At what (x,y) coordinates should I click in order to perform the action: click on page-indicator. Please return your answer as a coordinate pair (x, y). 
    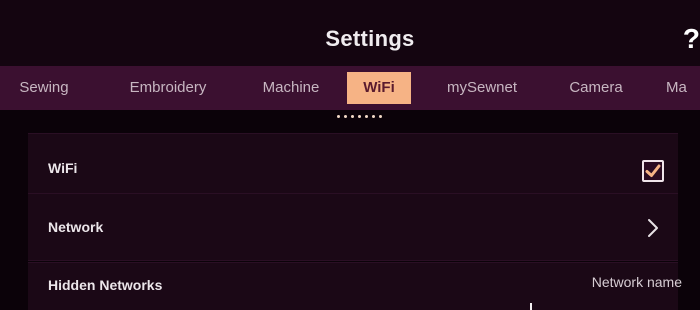
    Looking at the image, I should click on (359, 118).